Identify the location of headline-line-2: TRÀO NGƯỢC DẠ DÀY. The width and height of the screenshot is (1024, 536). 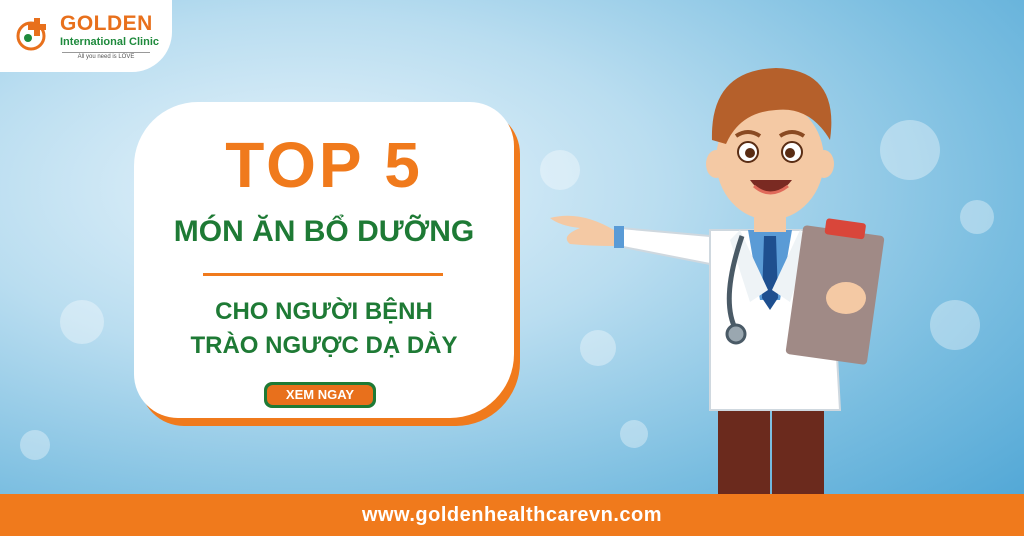
(324, 345).